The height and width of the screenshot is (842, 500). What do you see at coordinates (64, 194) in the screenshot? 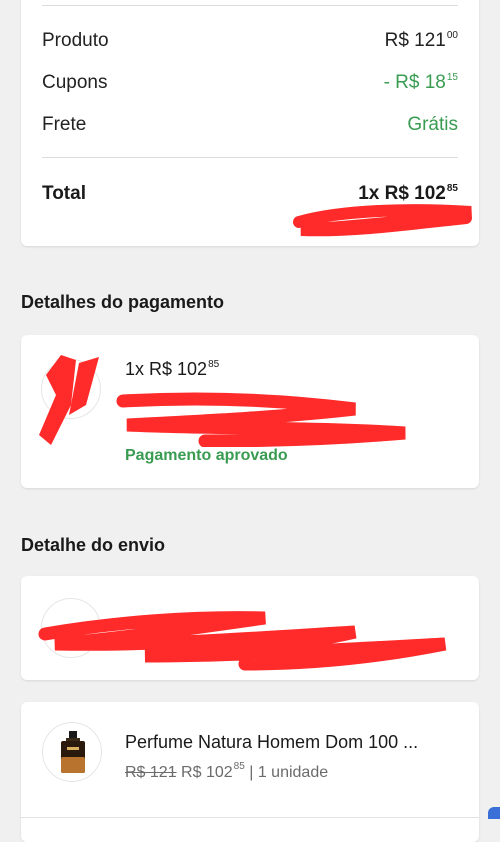
I see `total-label: Total` at bounding box center [64, 194].